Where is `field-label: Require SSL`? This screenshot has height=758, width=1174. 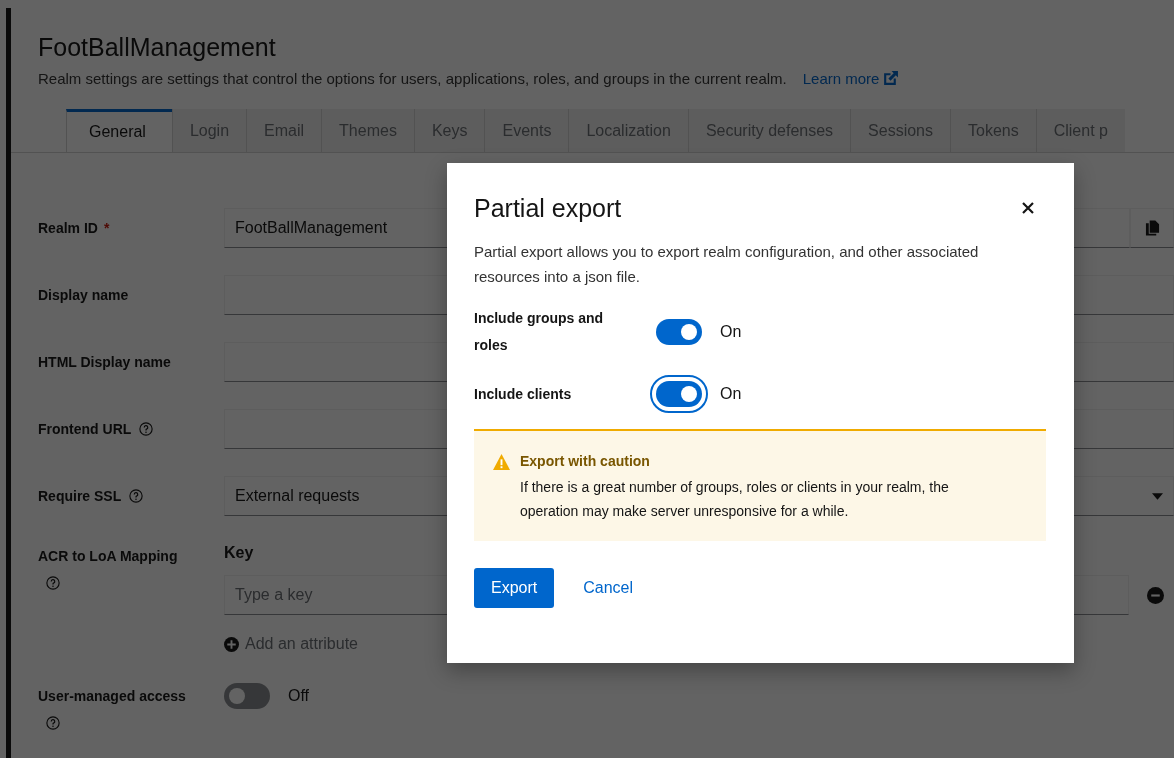 field-label: Require SSL is located at coordinates (80, 496).